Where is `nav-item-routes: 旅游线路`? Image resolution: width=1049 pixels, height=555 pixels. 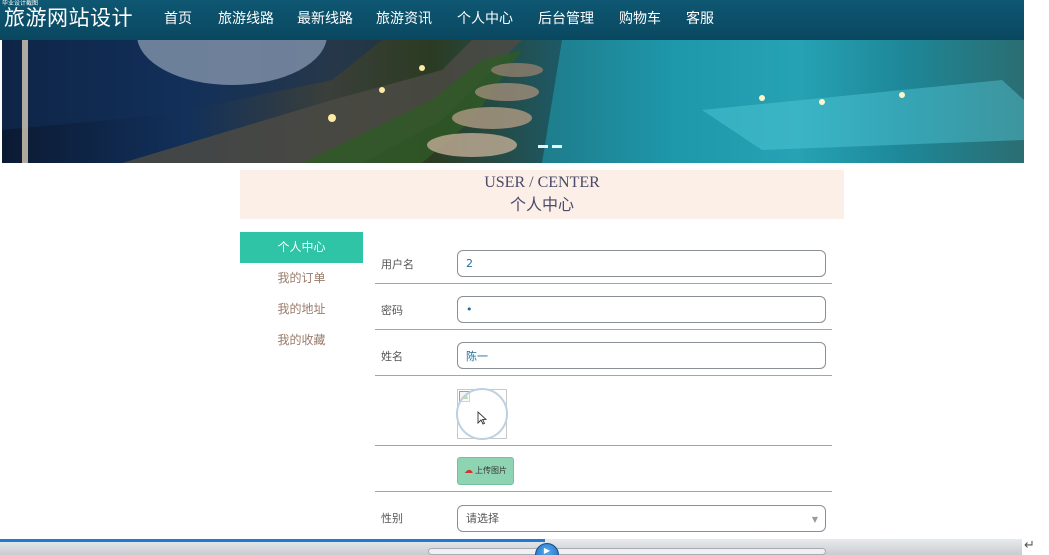 nav-item-routes: 旅游线路 is located at coordinates (246, 19).